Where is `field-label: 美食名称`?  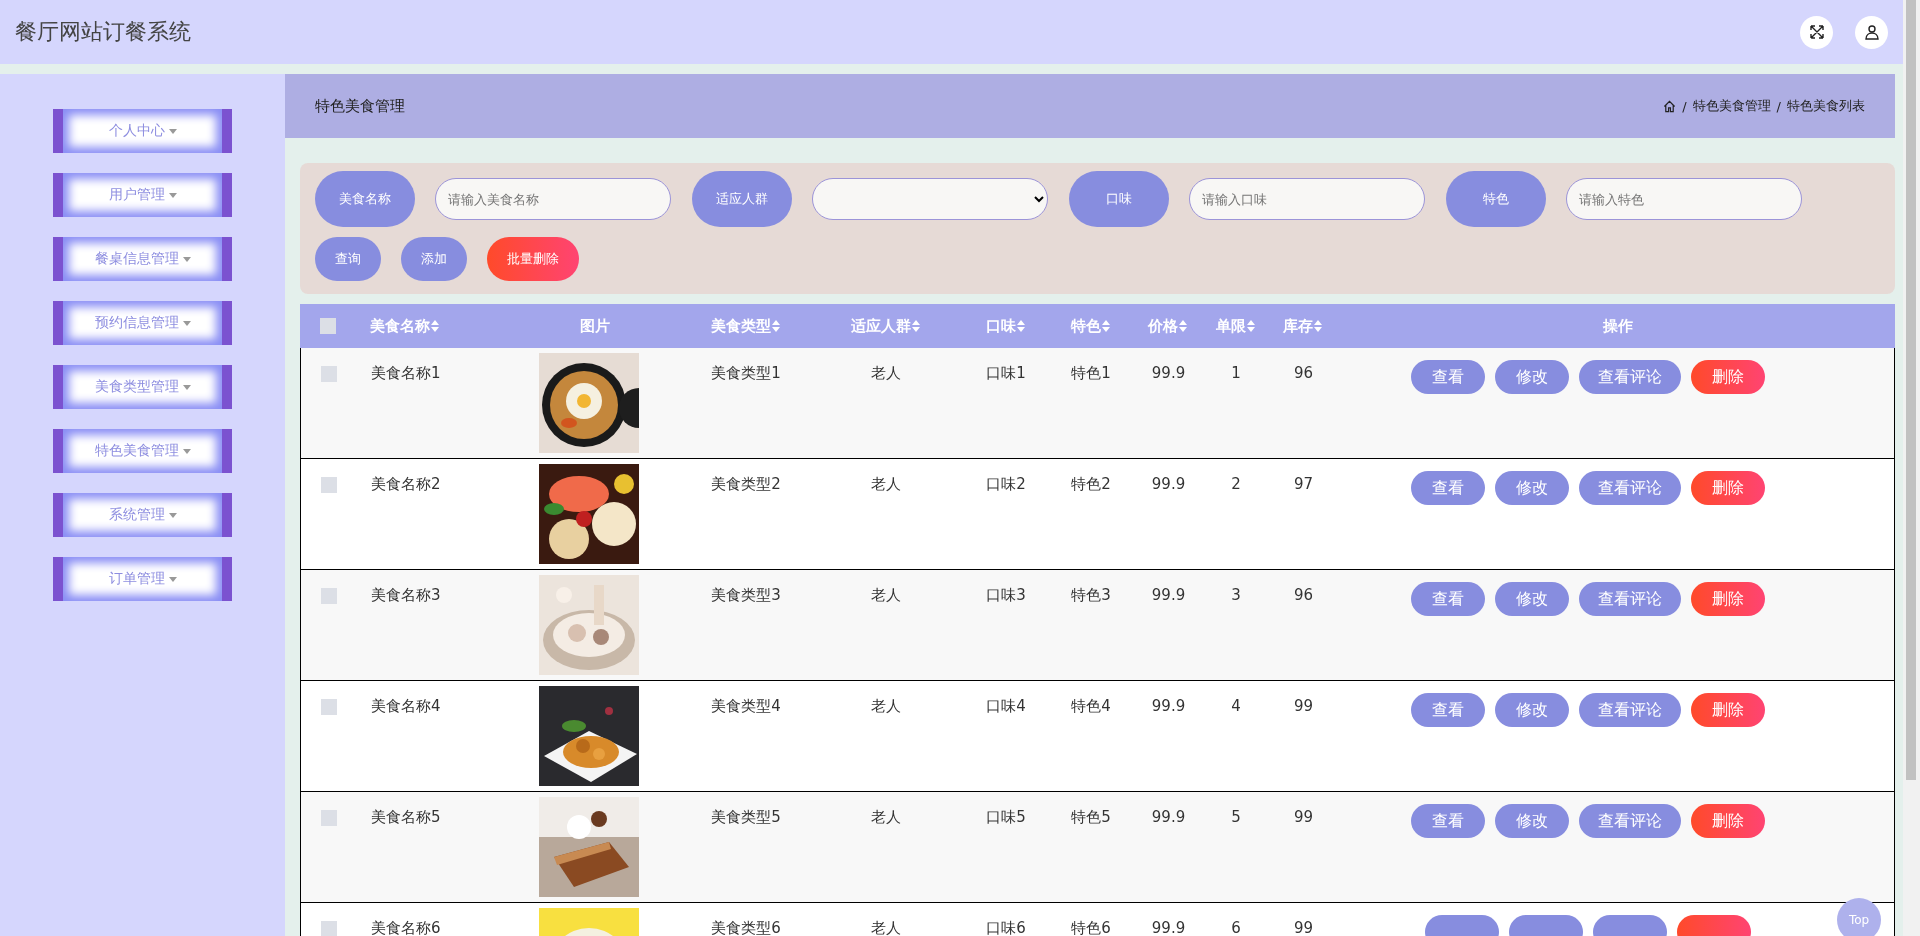
field-label: 美食名称 is located at coordinates (365, 199).